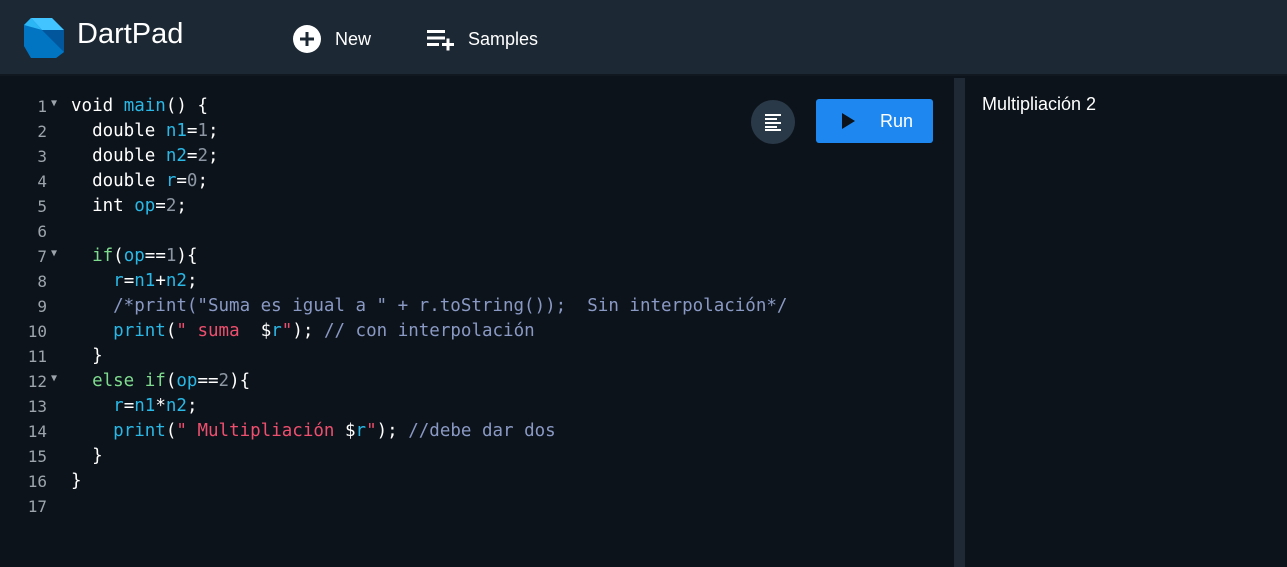  What do you see at coordinates (643, 38) in the screenshot?
I see `top-app-bar: DartPad New Samples` at bounding box center [643, 38].